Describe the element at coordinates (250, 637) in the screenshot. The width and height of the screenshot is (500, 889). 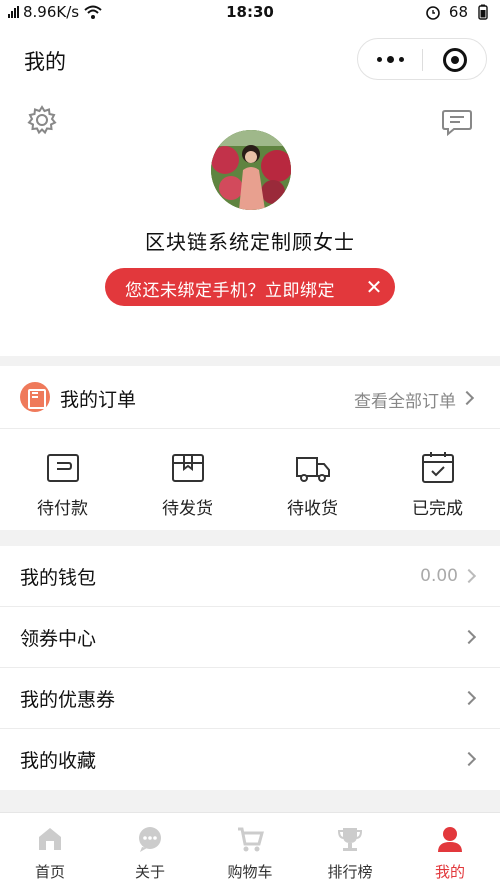
I see `menu-item-coupon-center: 领券中心` at that location.